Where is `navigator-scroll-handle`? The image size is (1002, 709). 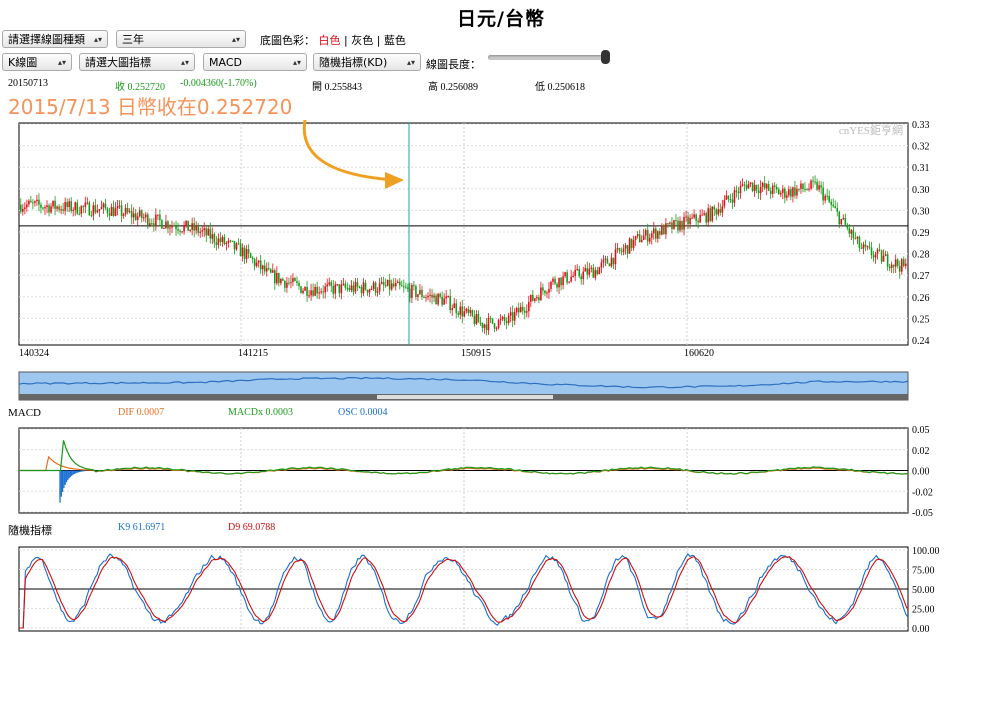
navigator-scroll-handle is located at coordinates (465, 397).